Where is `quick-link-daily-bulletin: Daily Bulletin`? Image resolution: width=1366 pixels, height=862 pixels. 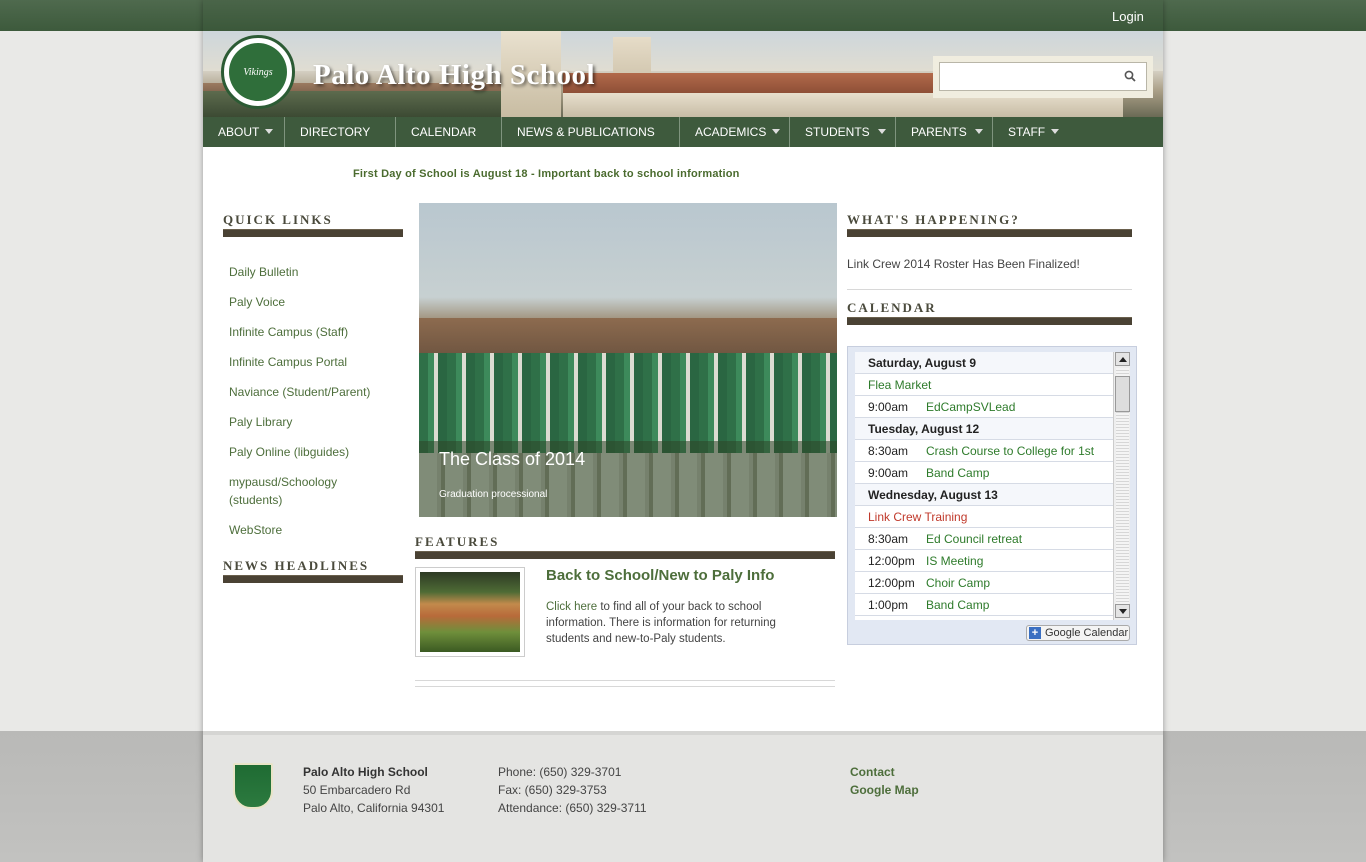
quick-link-daily-bulletin: Daily Bulletin is located at coordinates (263, 272).